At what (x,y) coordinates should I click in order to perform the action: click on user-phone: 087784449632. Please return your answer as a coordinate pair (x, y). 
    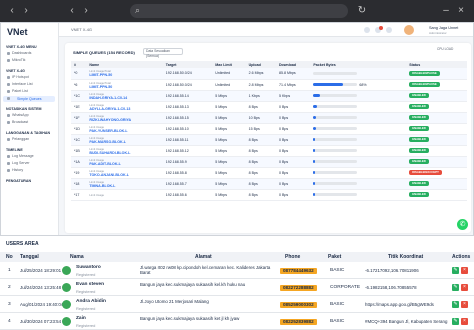
    Looking at the image, I should click on (298, 271).